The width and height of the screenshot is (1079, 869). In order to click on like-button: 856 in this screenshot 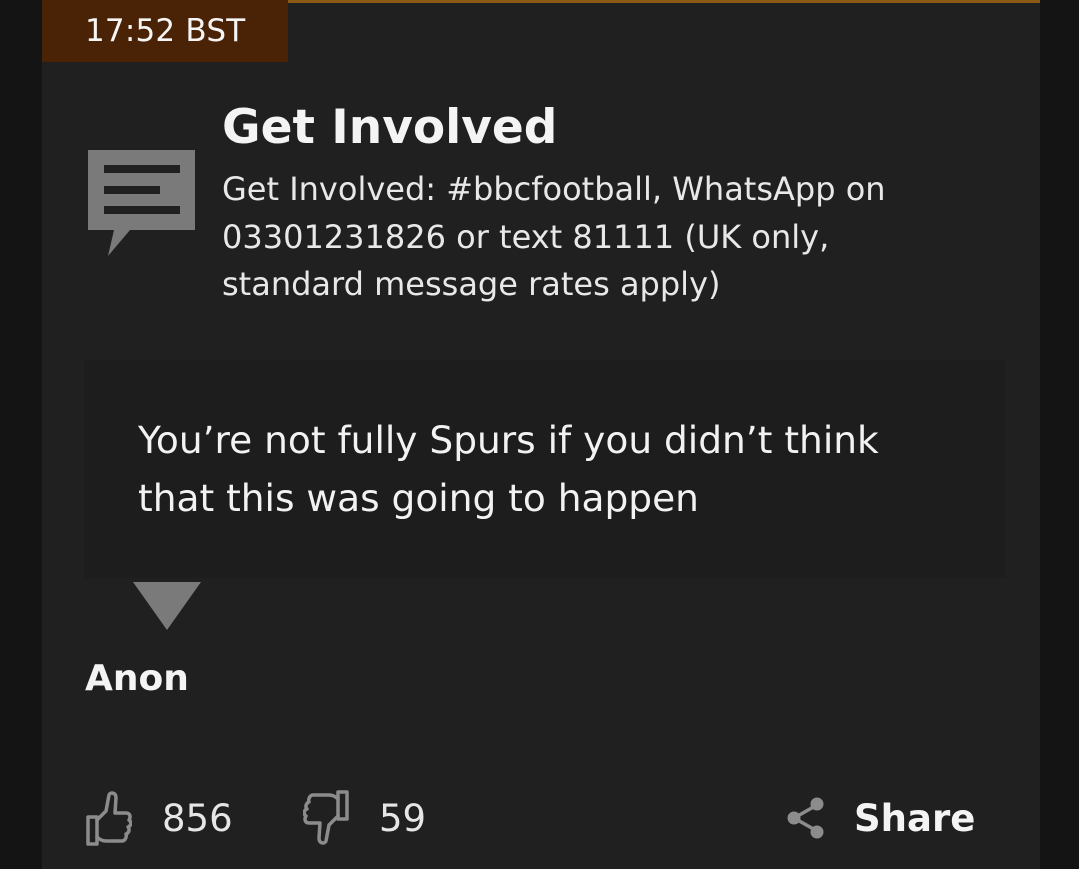, I will do `click(159, 818)`.